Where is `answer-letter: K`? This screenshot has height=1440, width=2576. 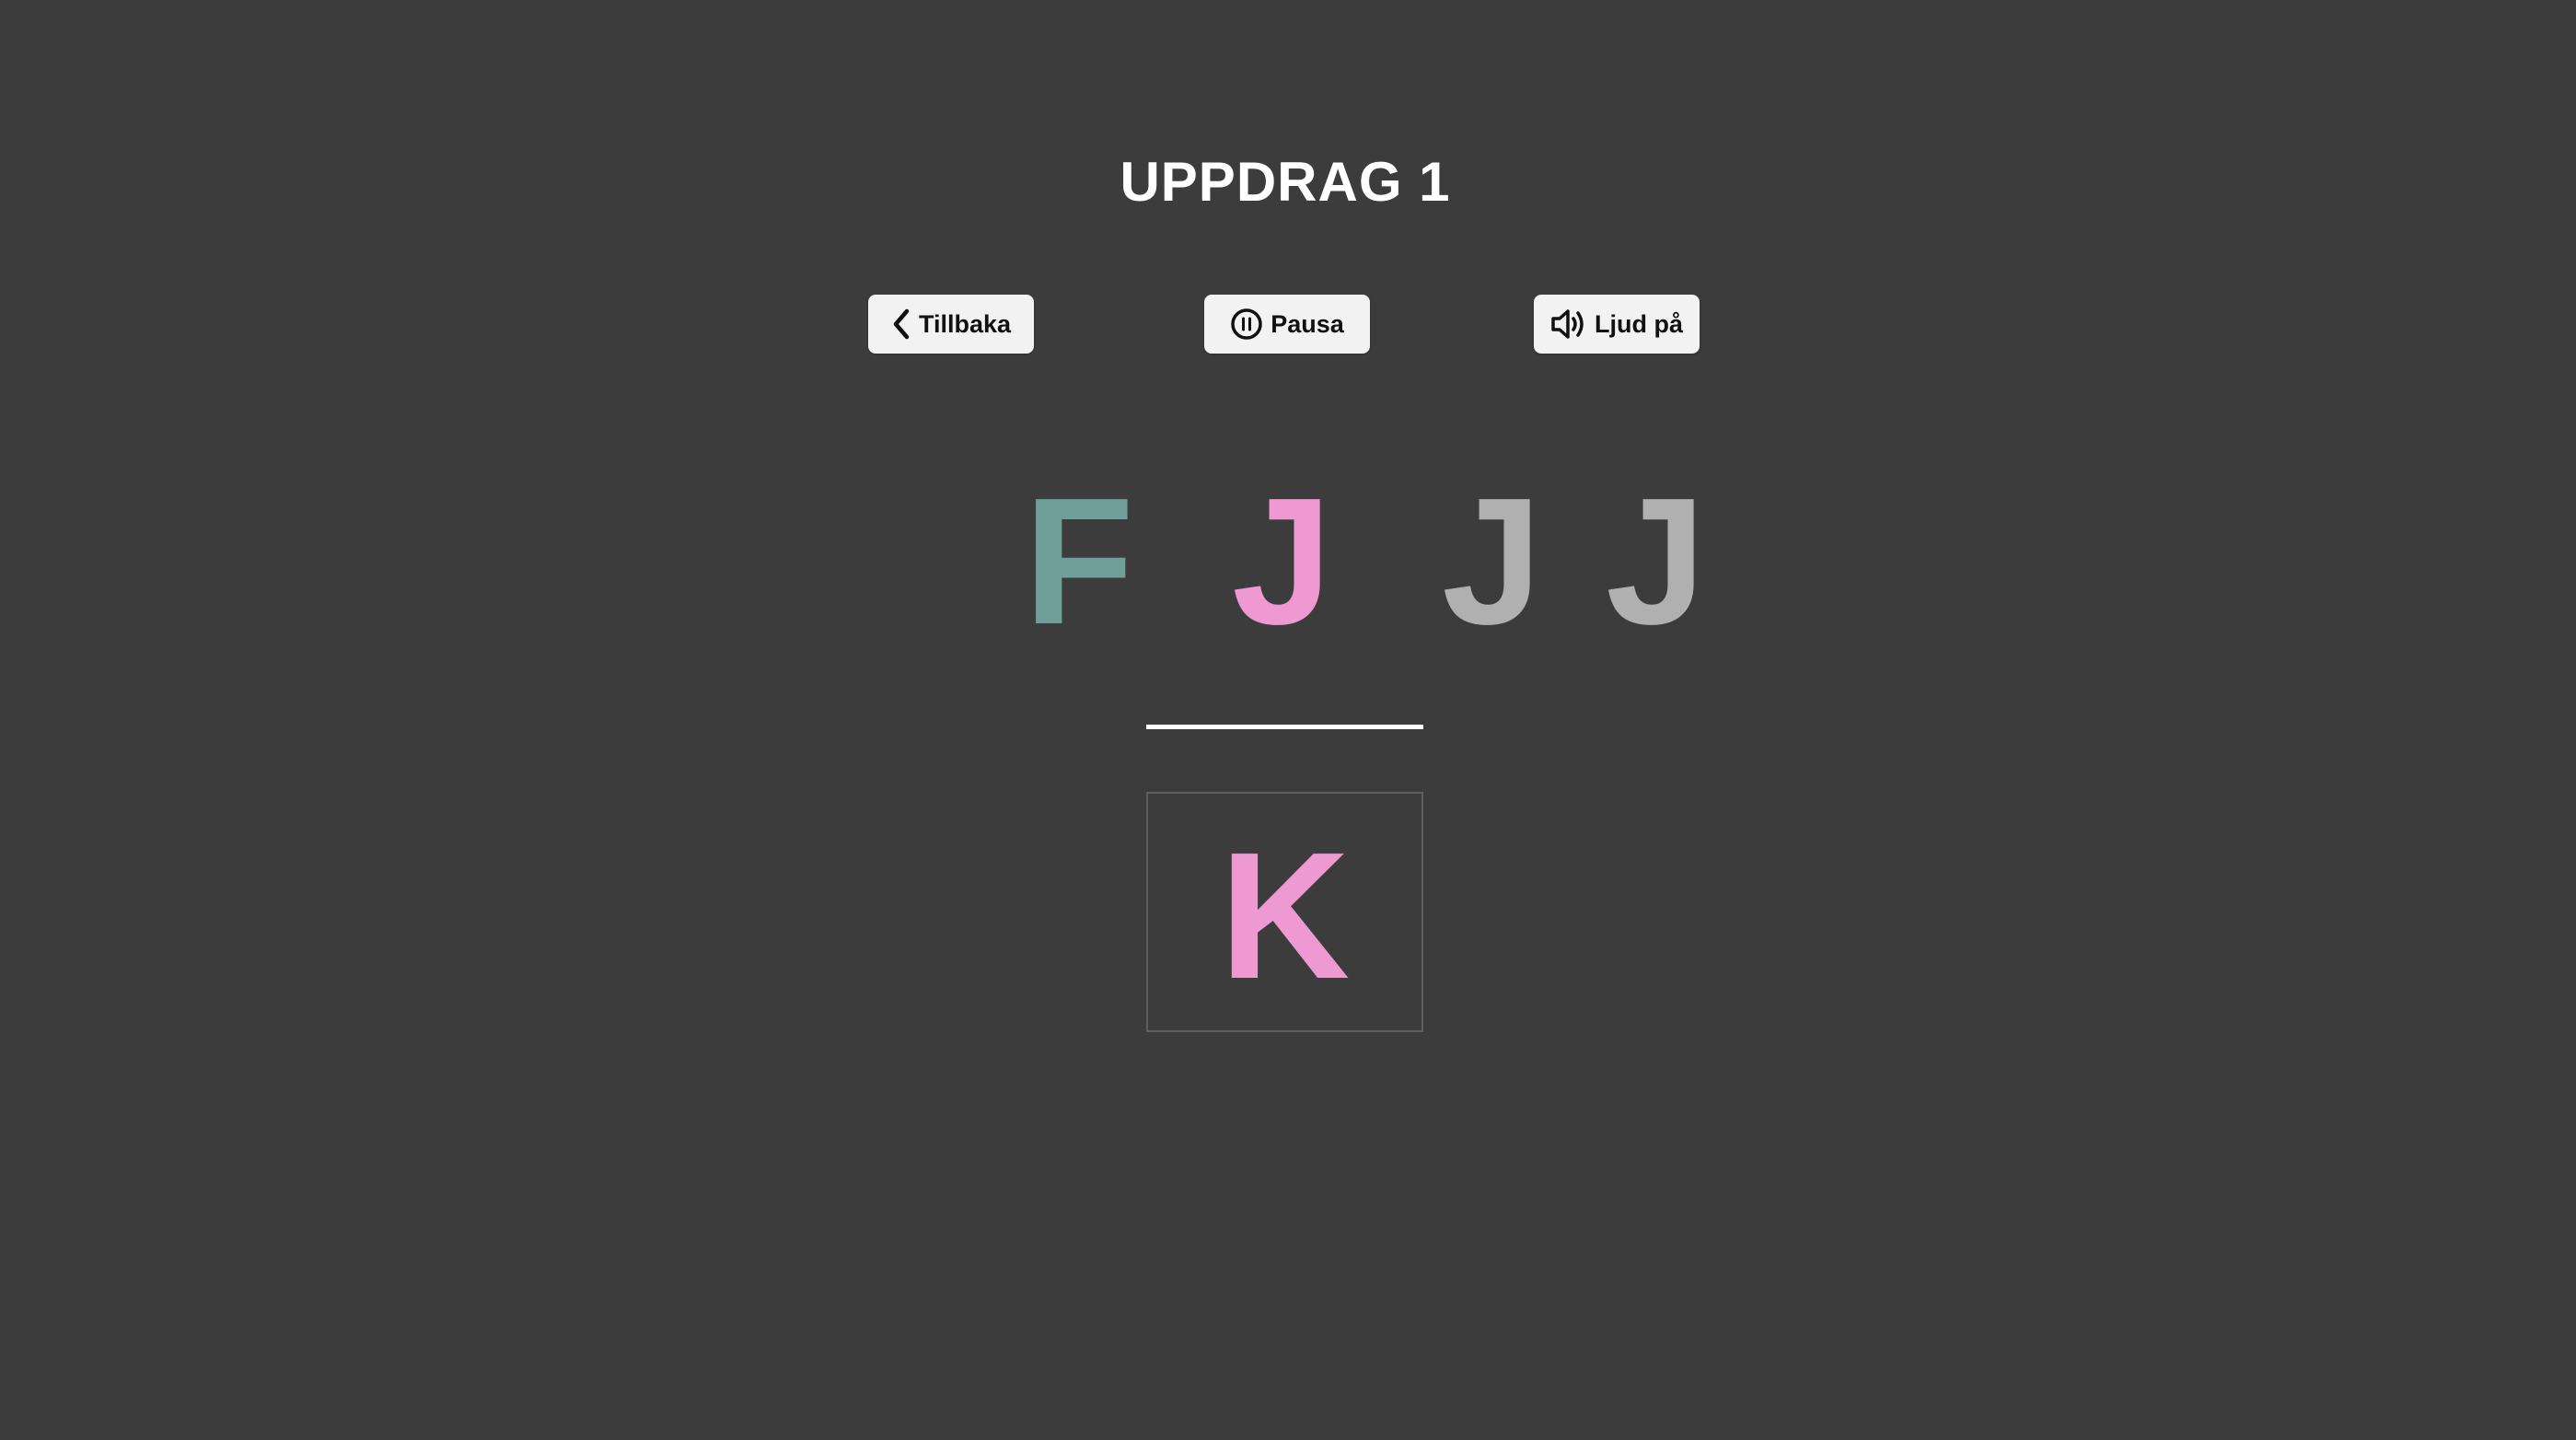
answer-letter: K is located at coordinates (1285, 915).